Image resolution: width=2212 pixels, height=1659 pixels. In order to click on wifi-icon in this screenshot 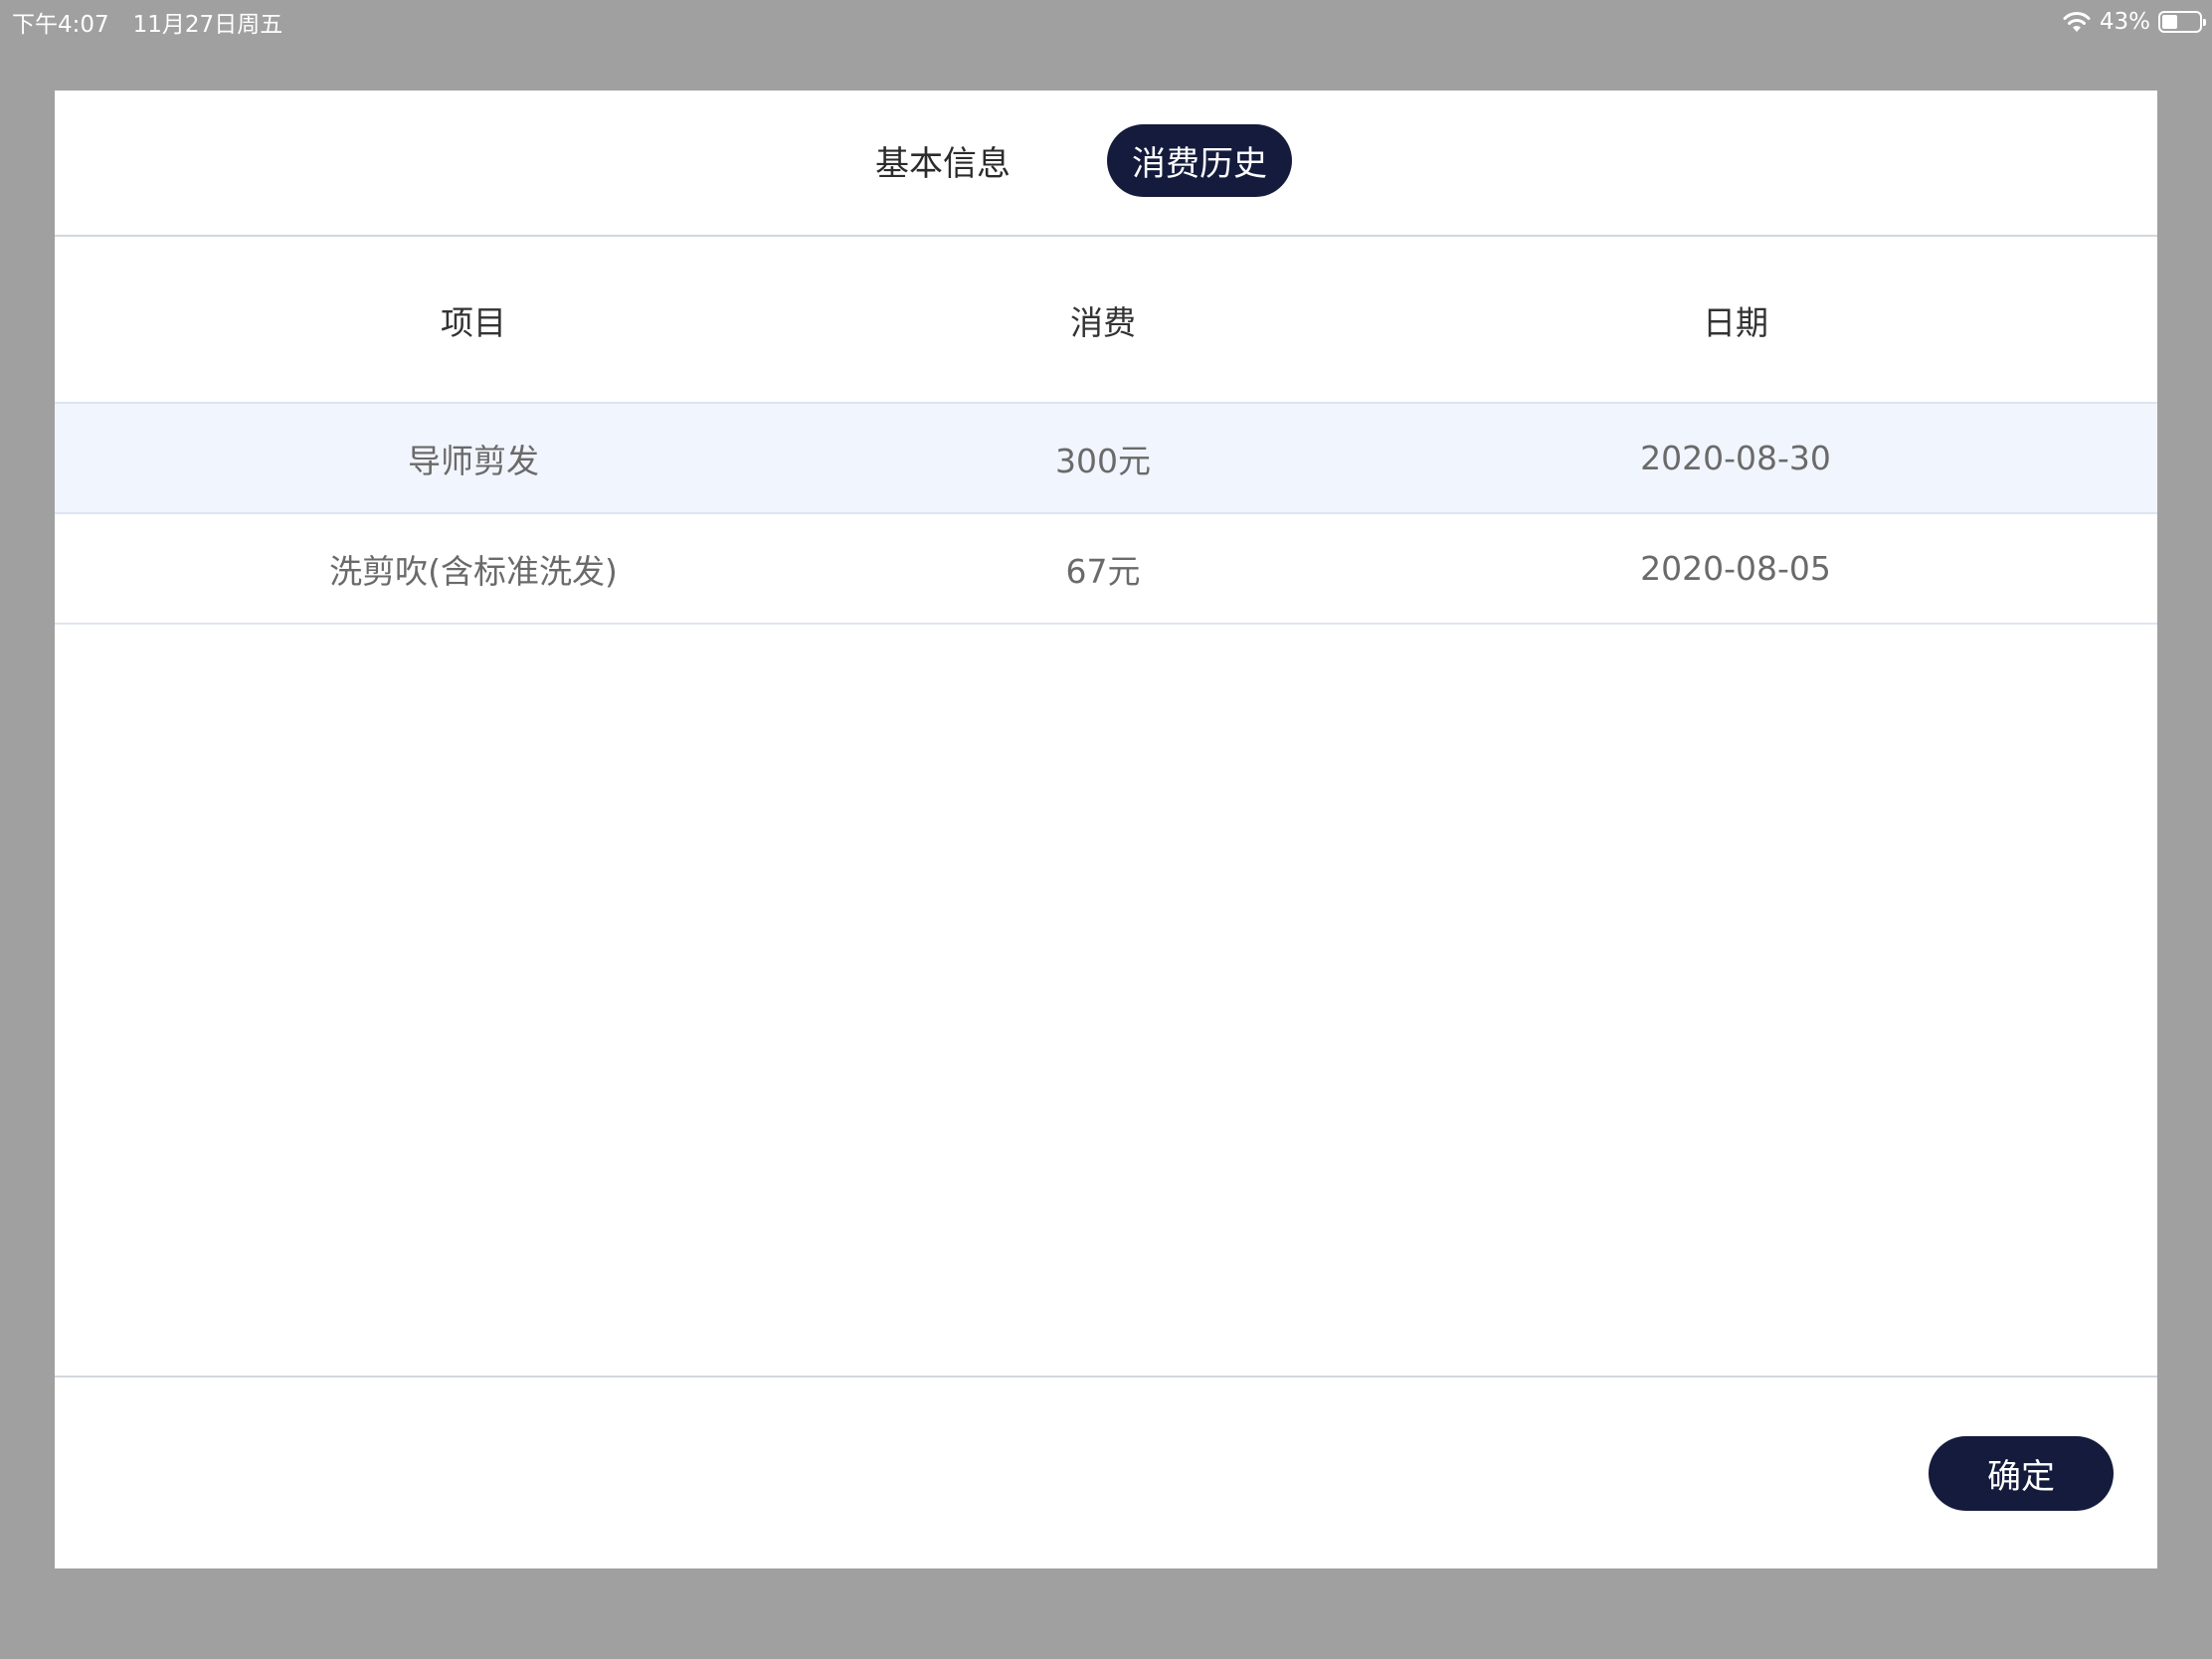, I will do `click(2077, 22)`.